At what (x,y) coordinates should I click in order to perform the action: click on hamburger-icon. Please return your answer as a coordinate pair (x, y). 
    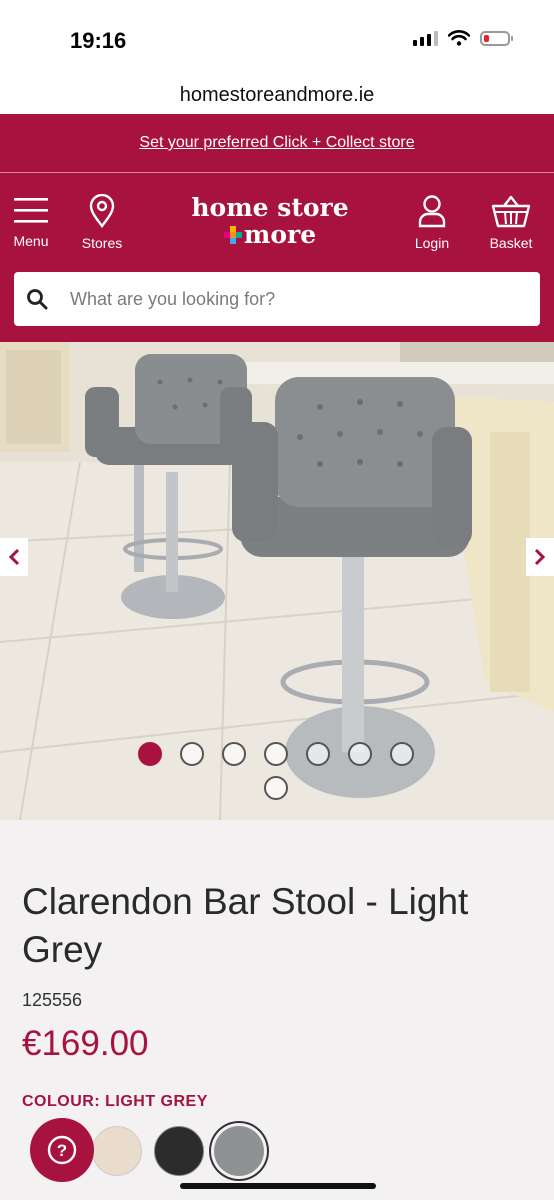
    Looking at the image, I should click on (31, 210).